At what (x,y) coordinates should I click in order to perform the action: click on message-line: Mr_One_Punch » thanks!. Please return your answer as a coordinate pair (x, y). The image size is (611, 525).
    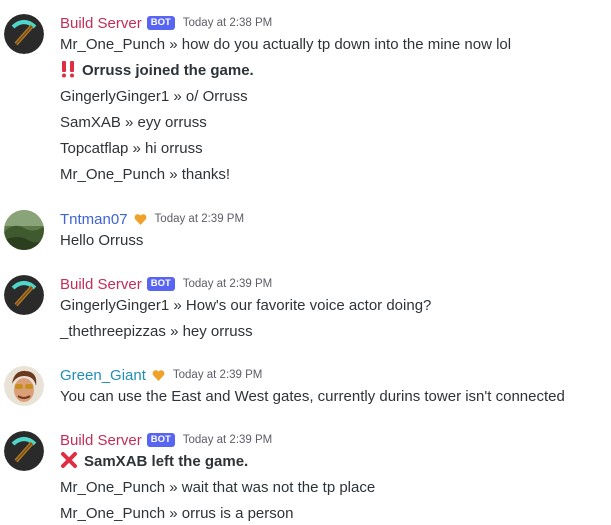
    Looking at the image, I should click on (145, 174).